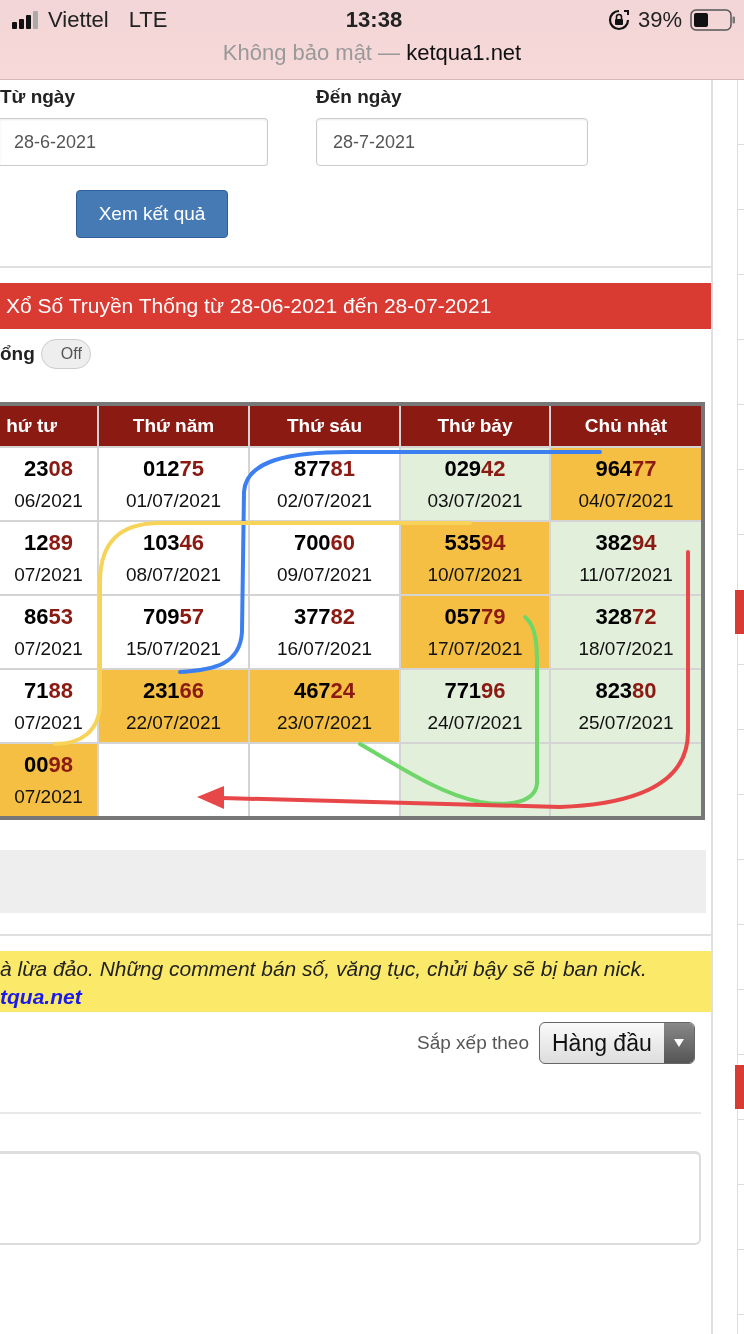 The width and height of the screenshot is (744, 1334). Describe the element at coordinates (475, 617) in the screenshot. I see `lottery-number: 05779` at that location.